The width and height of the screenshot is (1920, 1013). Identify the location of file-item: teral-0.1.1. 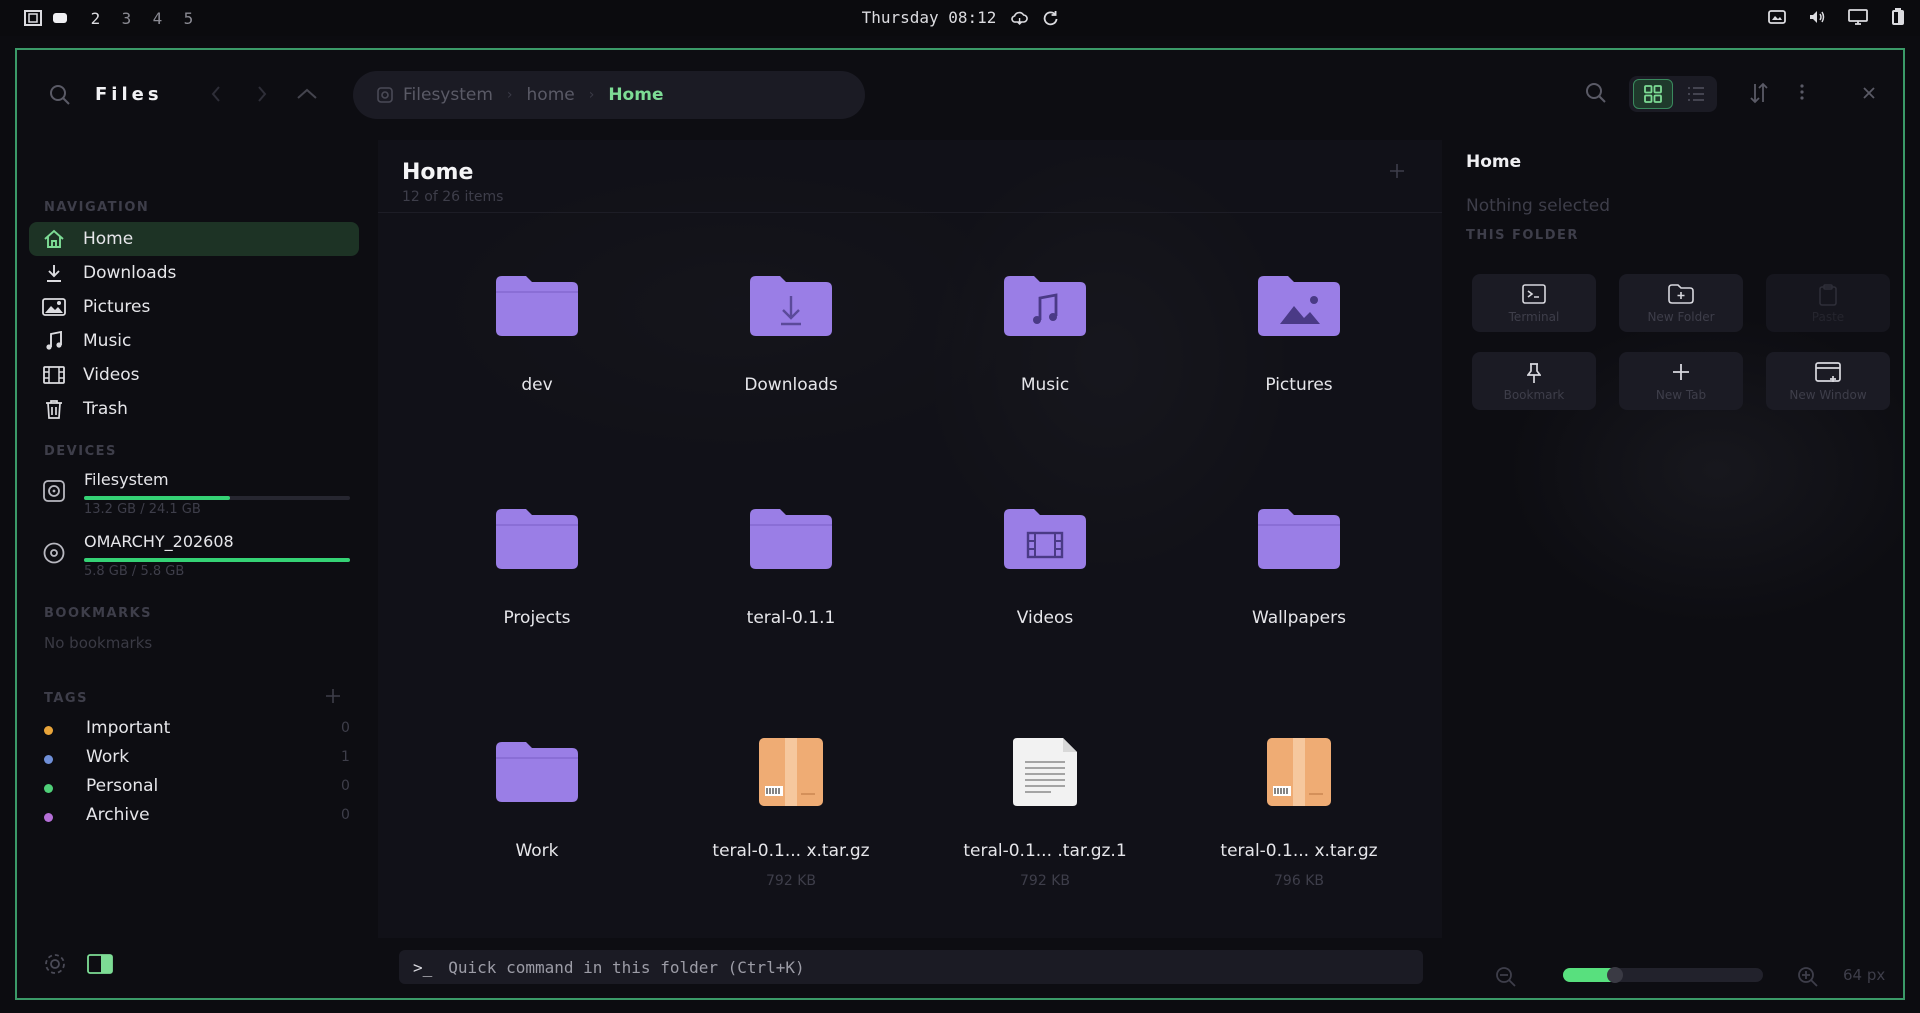
(791, 607).